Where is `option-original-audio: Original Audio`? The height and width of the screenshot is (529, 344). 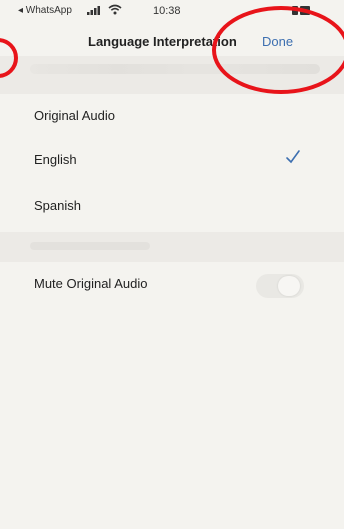
option-original-audio: Original Audio is located at coordinates (172, 117).